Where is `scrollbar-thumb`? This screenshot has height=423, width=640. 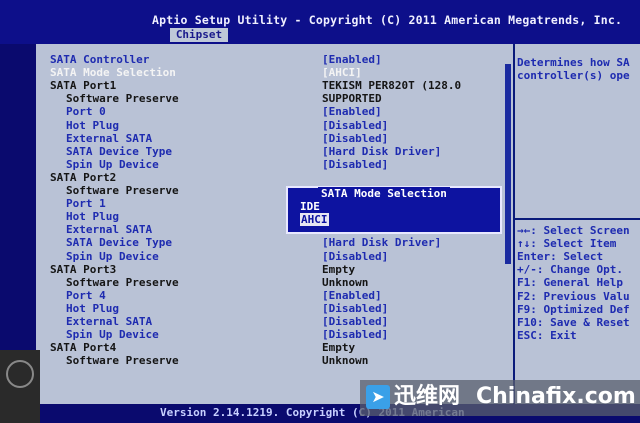 scrollbar-thumb is located at coordinates (508, 164).